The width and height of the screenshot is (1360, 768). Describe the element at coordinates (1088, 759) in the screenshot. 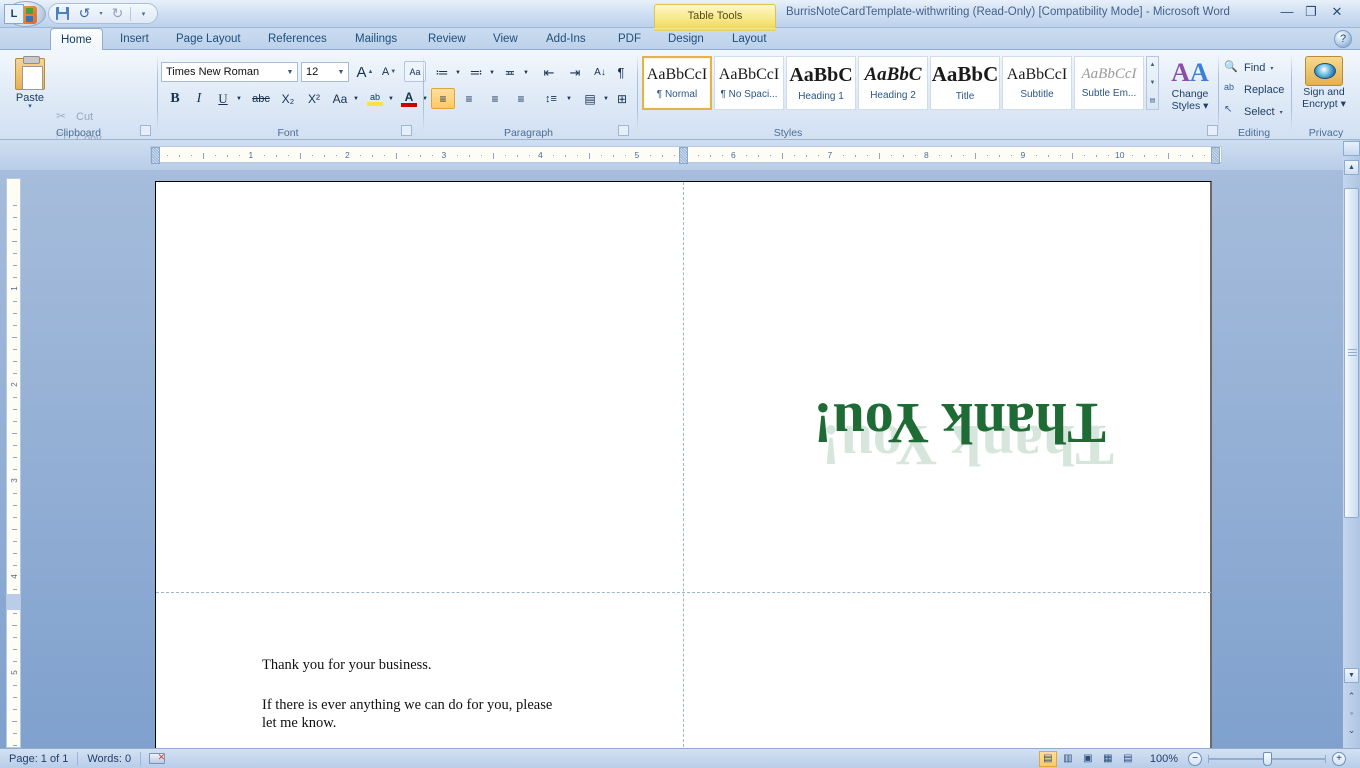

I see `view-web-layout-button: ▣` at that location.